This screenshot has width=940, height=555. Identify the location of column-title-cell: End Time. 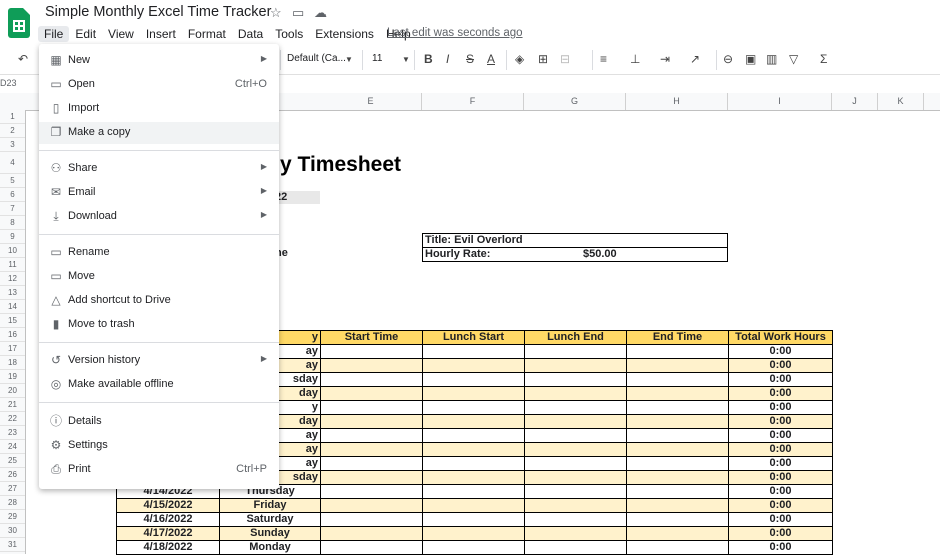
(677, 337).